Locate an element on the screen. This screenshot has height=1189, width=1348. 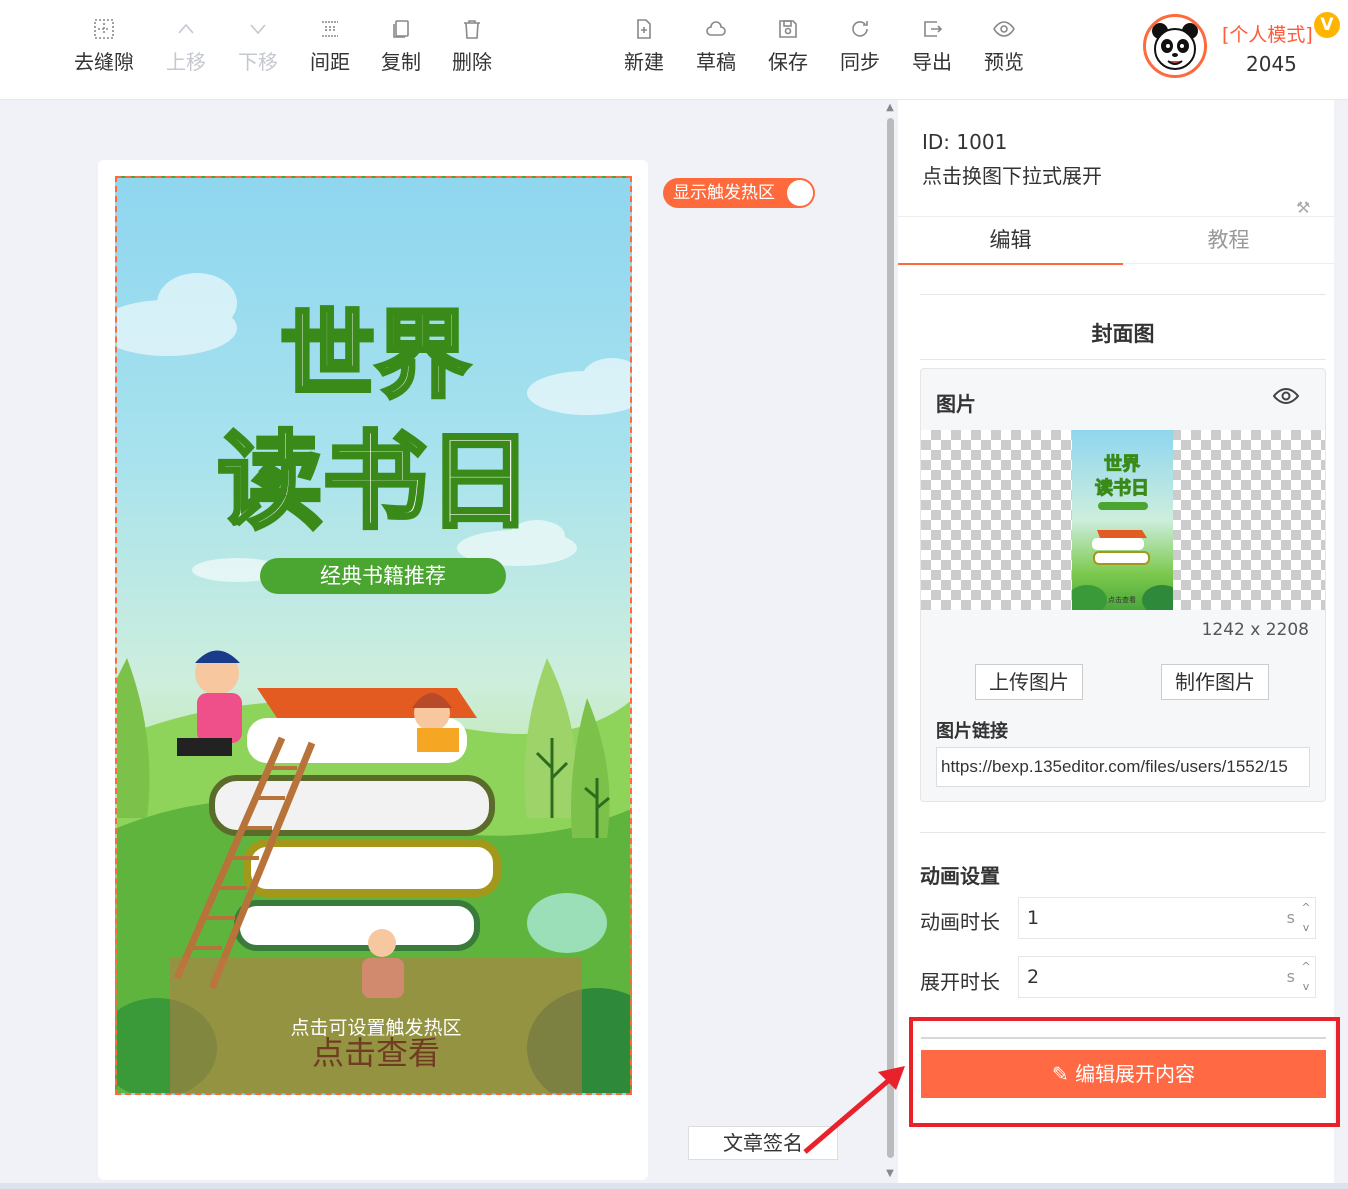
expand-duration-value: 2 is located at coordinates (1033, 977).